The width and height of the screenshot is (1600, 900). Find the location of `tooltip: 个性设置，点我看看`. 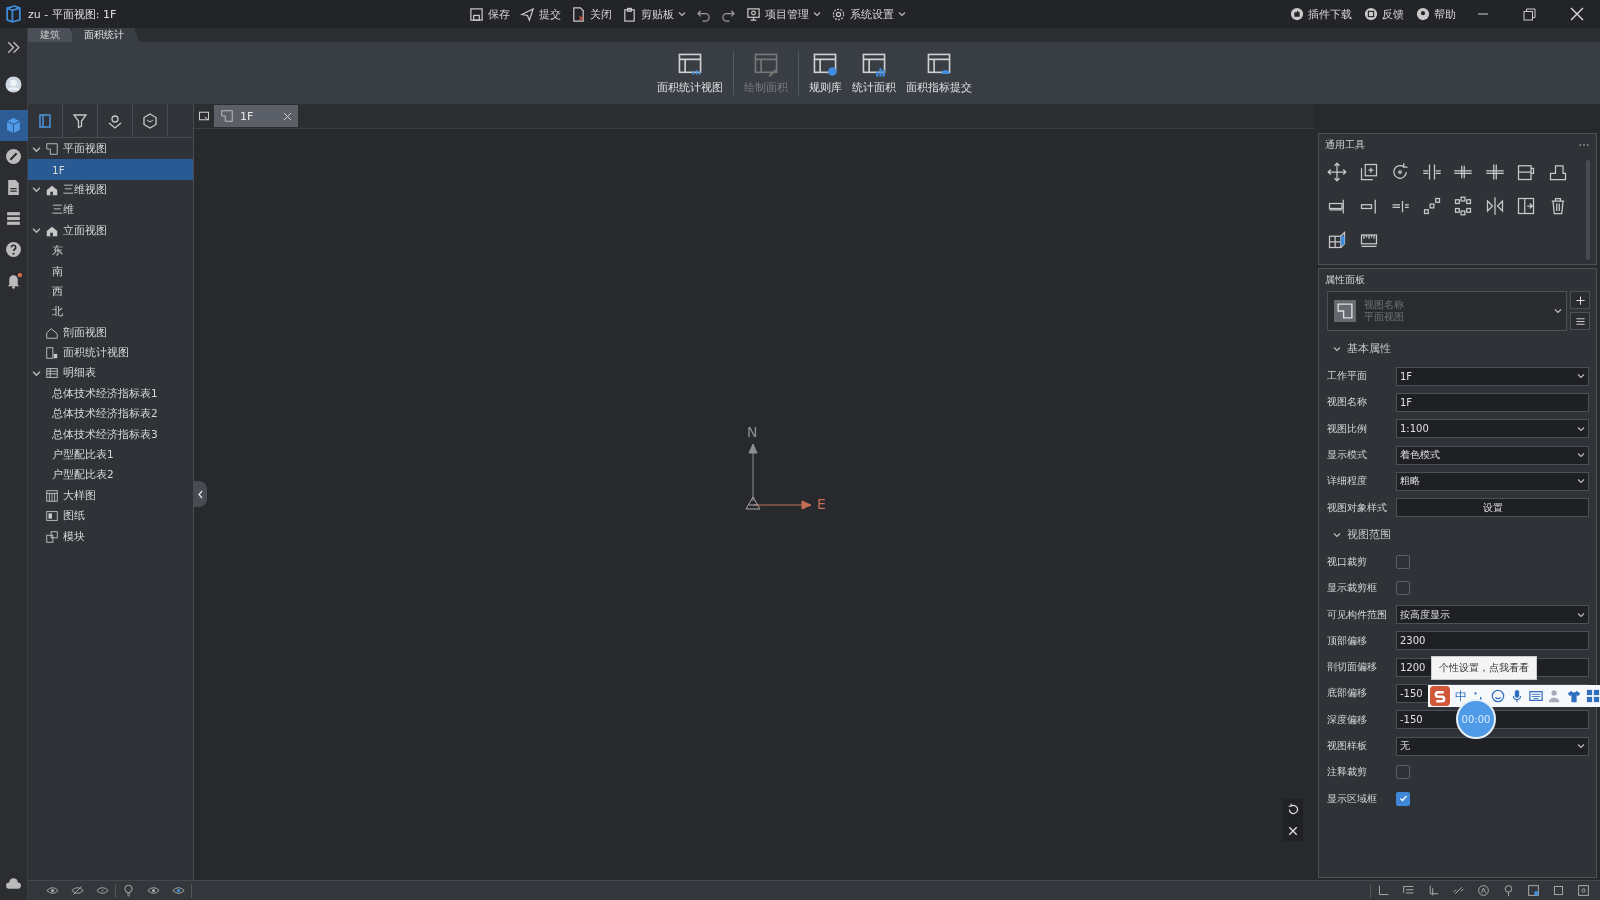

tooltip: 个性设置，点我看看 is located at coordinates (1484, 668).